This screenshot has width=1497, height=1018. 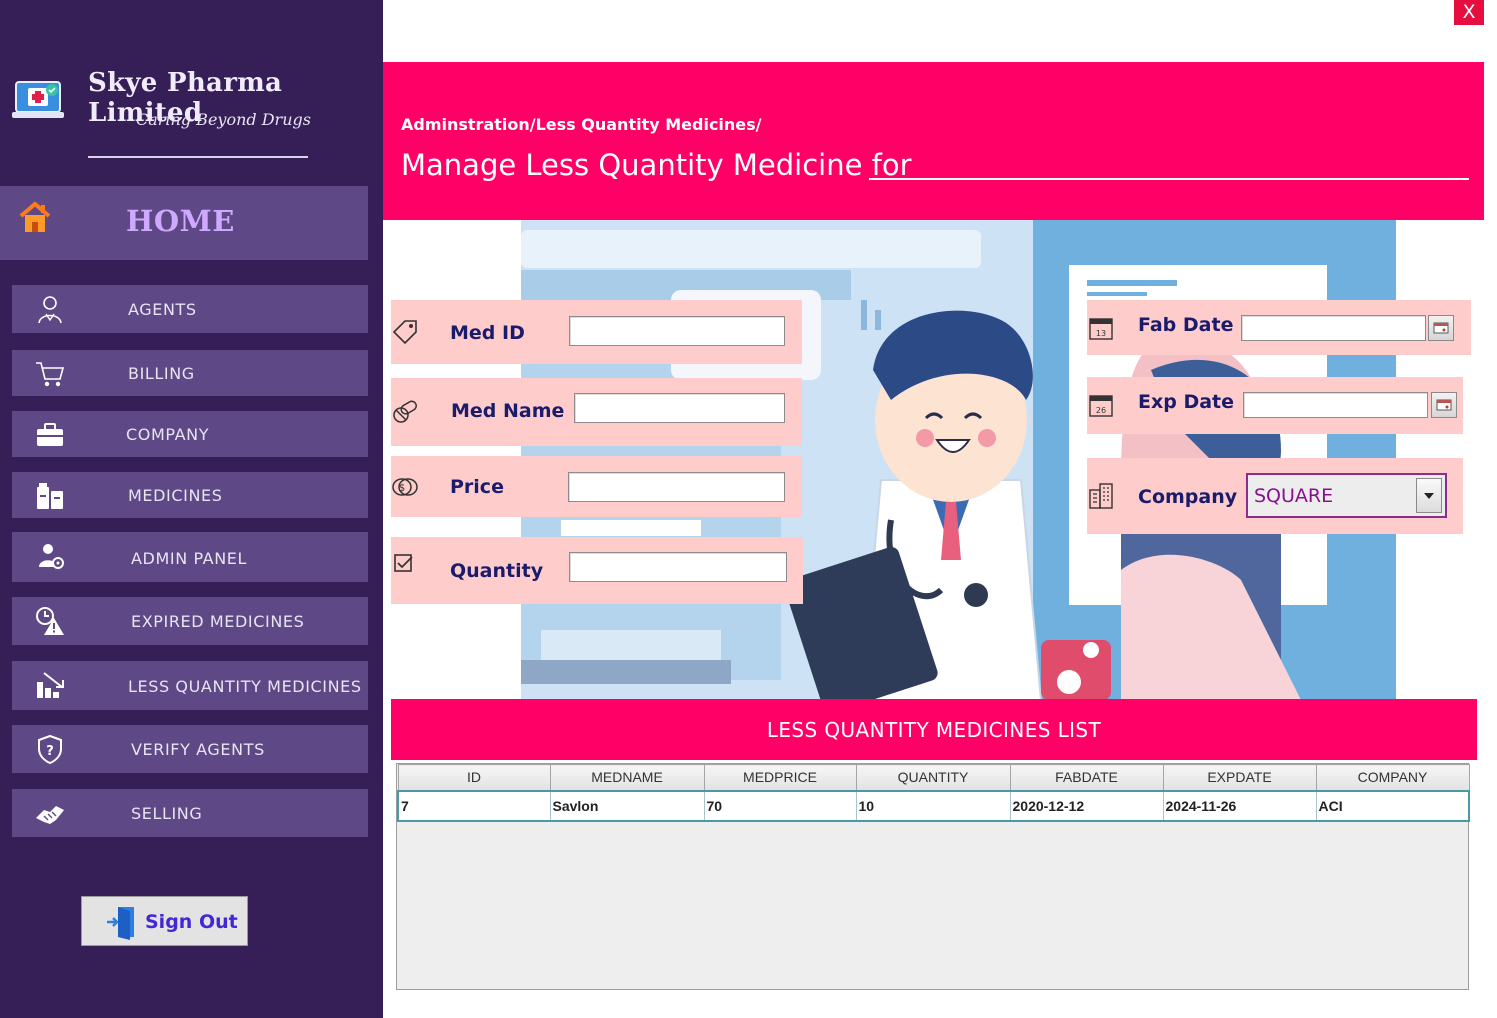 I want to click on table-cell: ACI, so click(x=1392, y=805).